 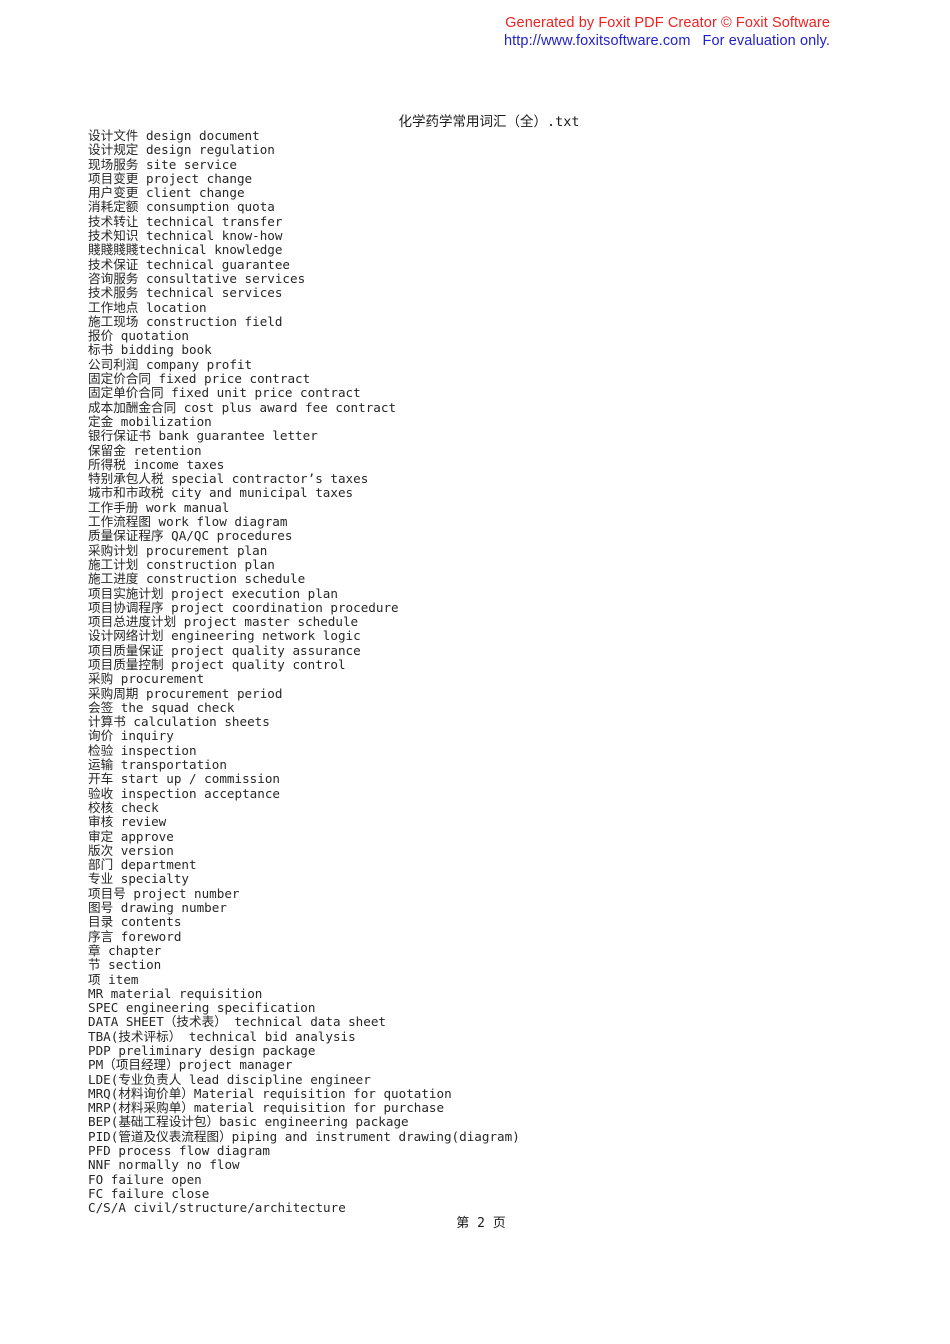 I want to click on vocabulary-line: 项目变更 project change, so click(x=170, y=178).